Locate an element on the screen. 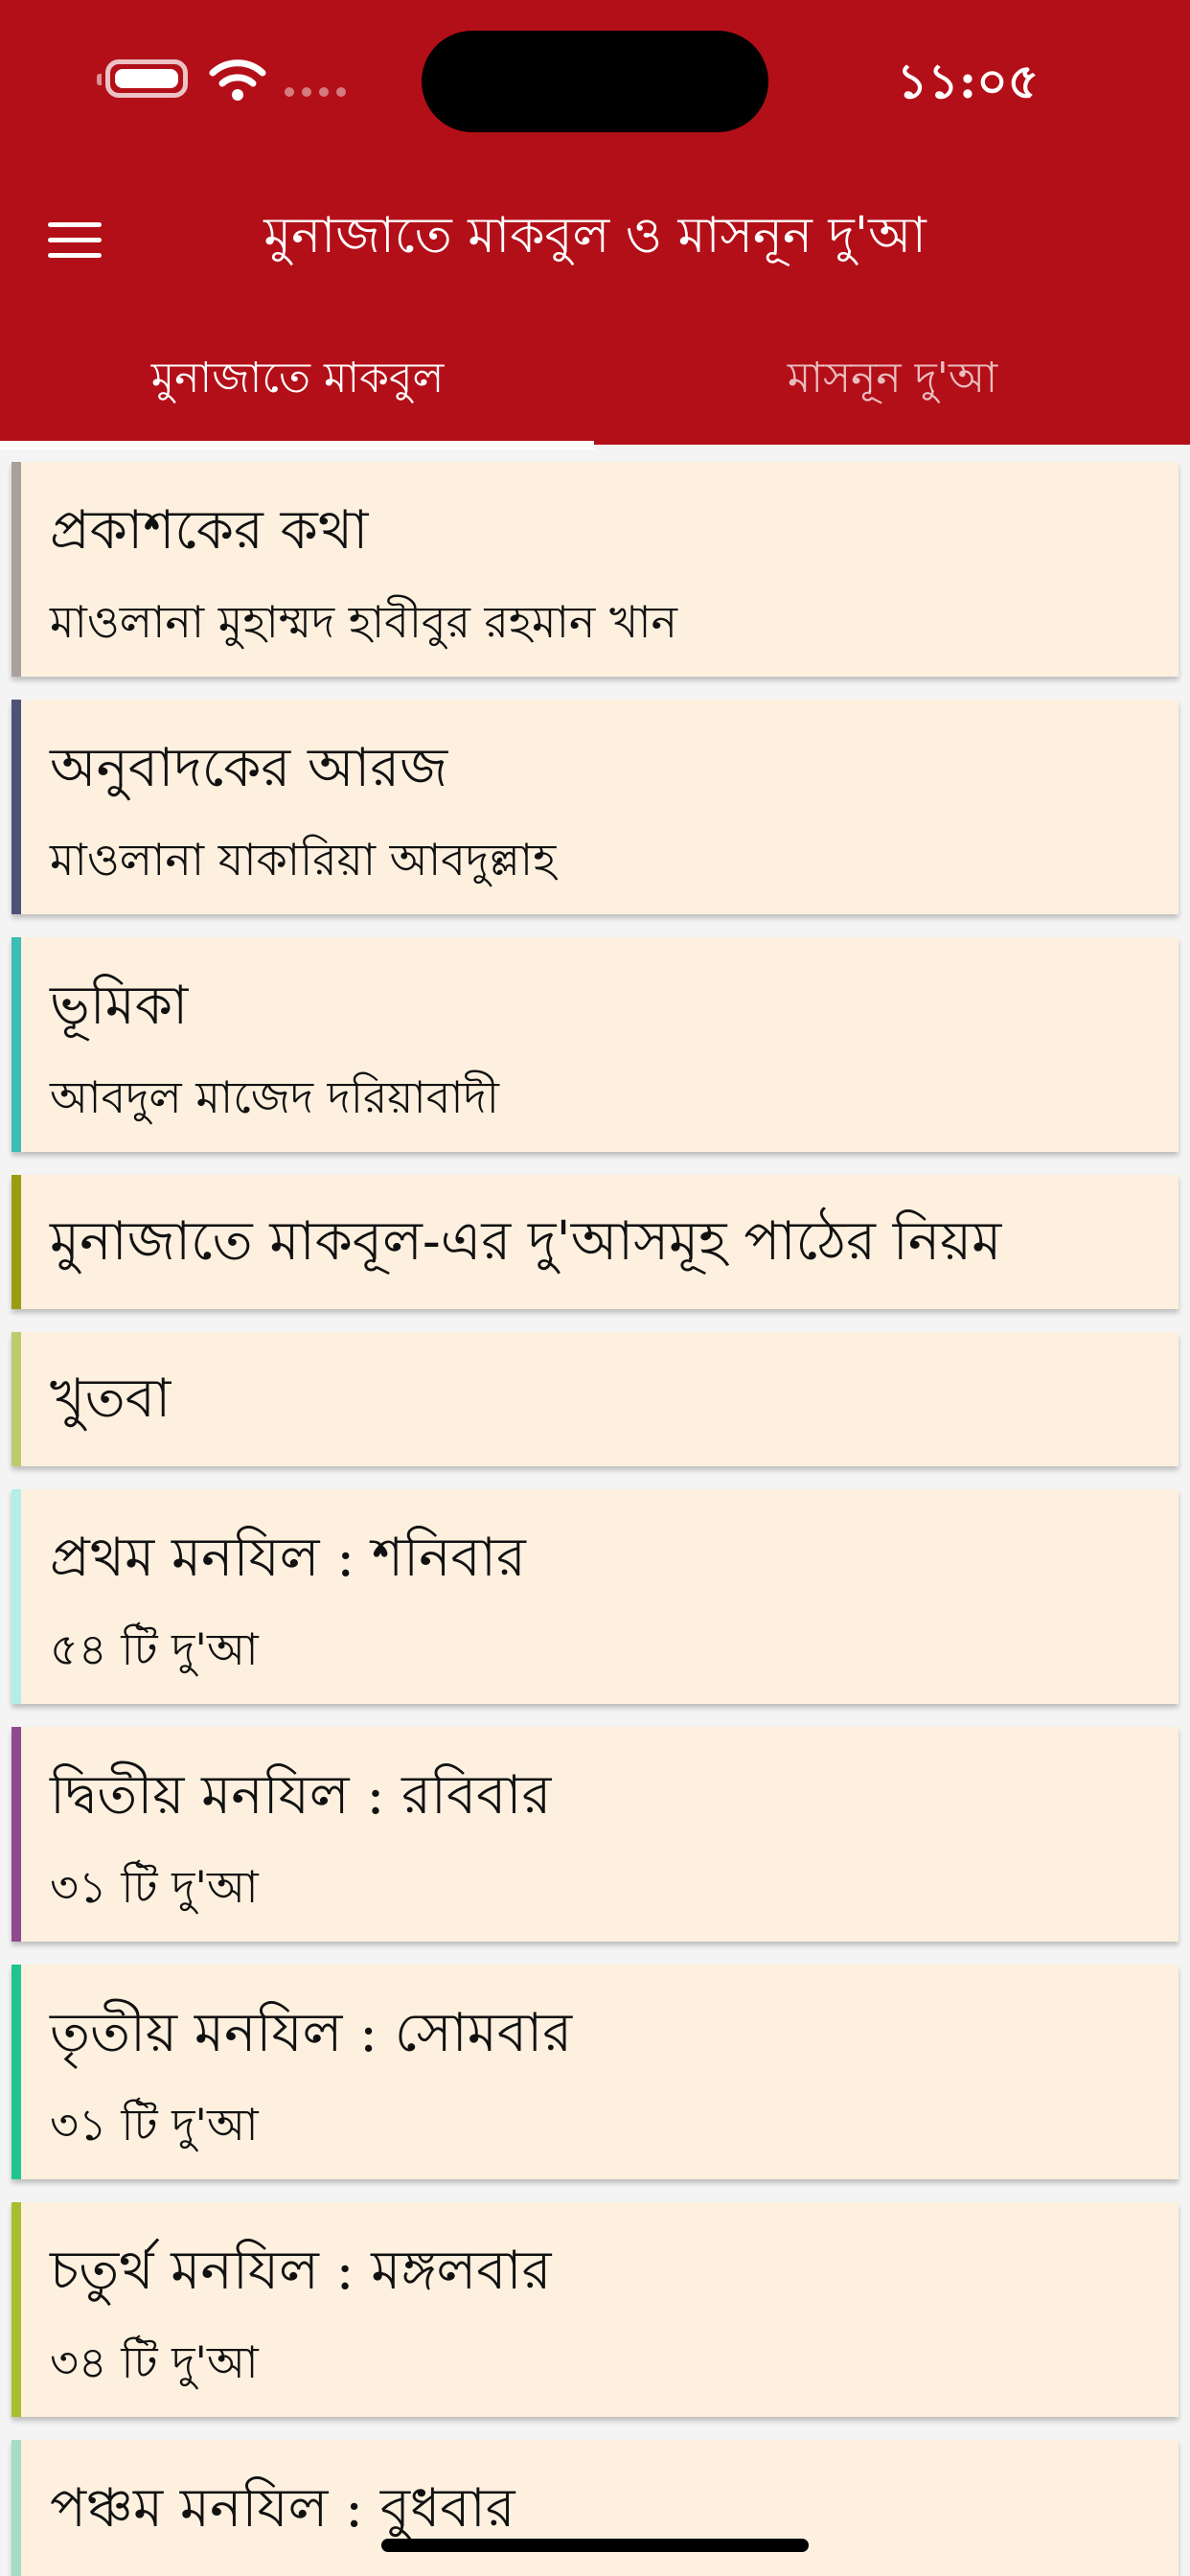 The width and height of the screenshot is (1190, 2576). chapter-subtitle: ৩৪ টি দু'আ is located at coordinates (155, 2362).